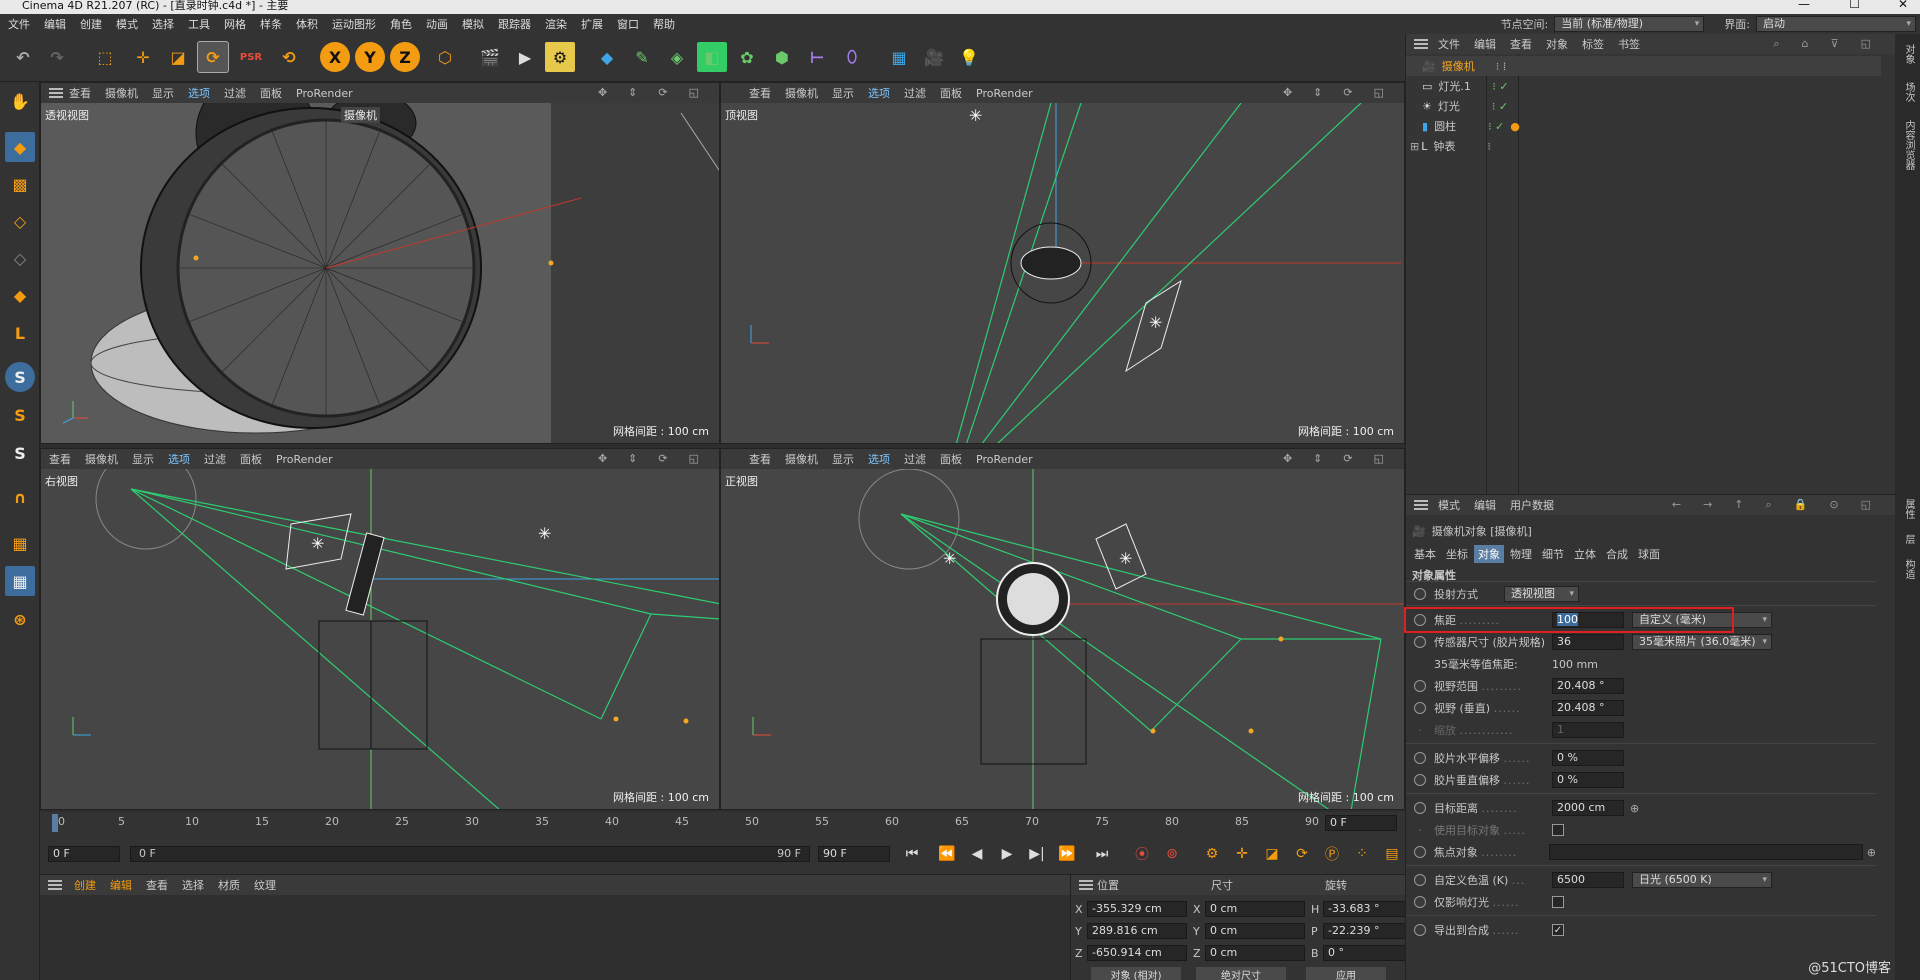 Image resolution: width=1920 pixels, height=980 pixels. Describe the element at coordinates (20, 619) in the screenshot. I see `grid-snap-icon: ⊛` at that location.